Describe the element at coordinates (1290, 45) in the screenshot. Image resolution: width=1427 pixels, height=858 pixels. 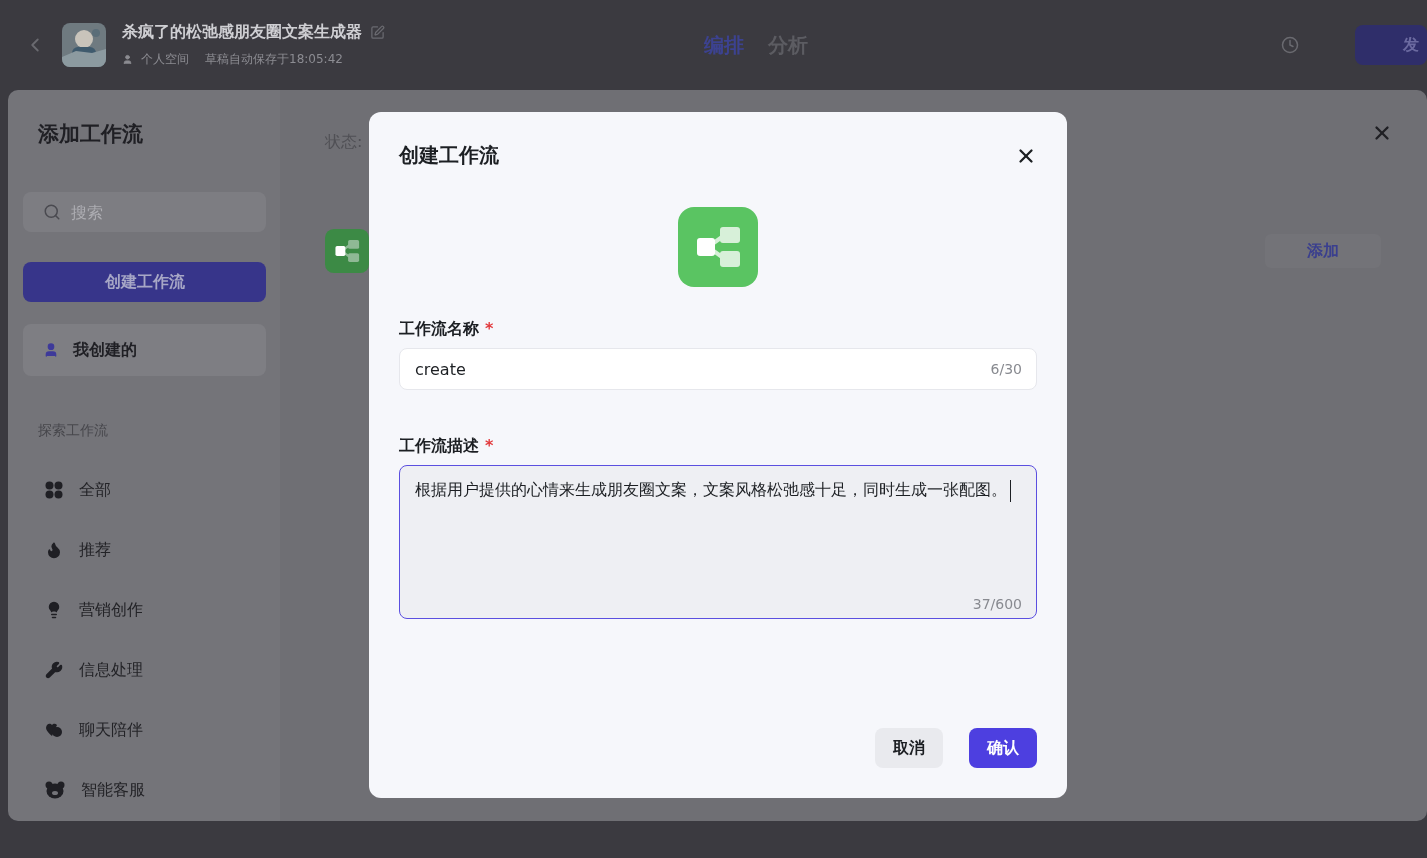
I see `history-icon` at that location.